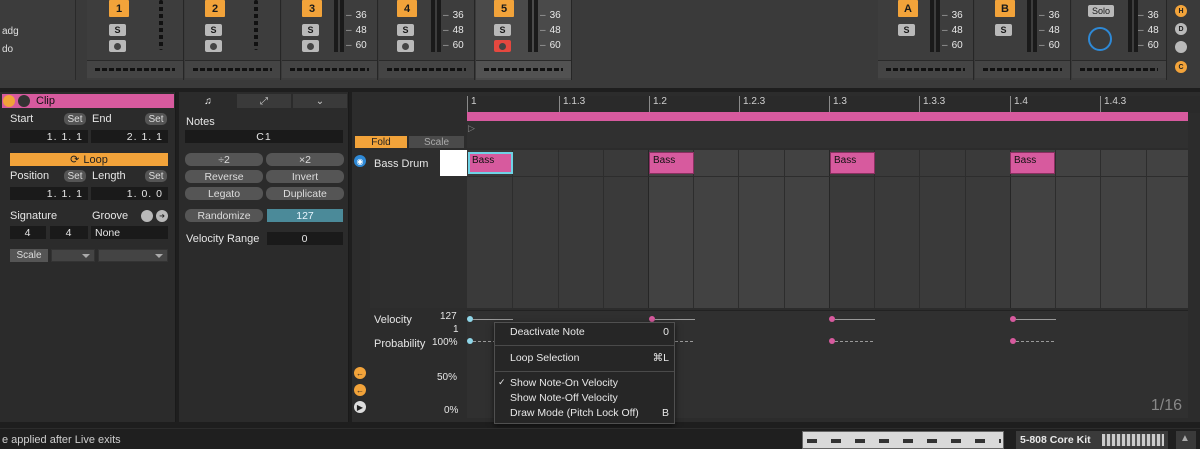 The width and height of the screenshot is (1200, 449). I want to click on track-strip-2: 2 S, so click(233, 40).